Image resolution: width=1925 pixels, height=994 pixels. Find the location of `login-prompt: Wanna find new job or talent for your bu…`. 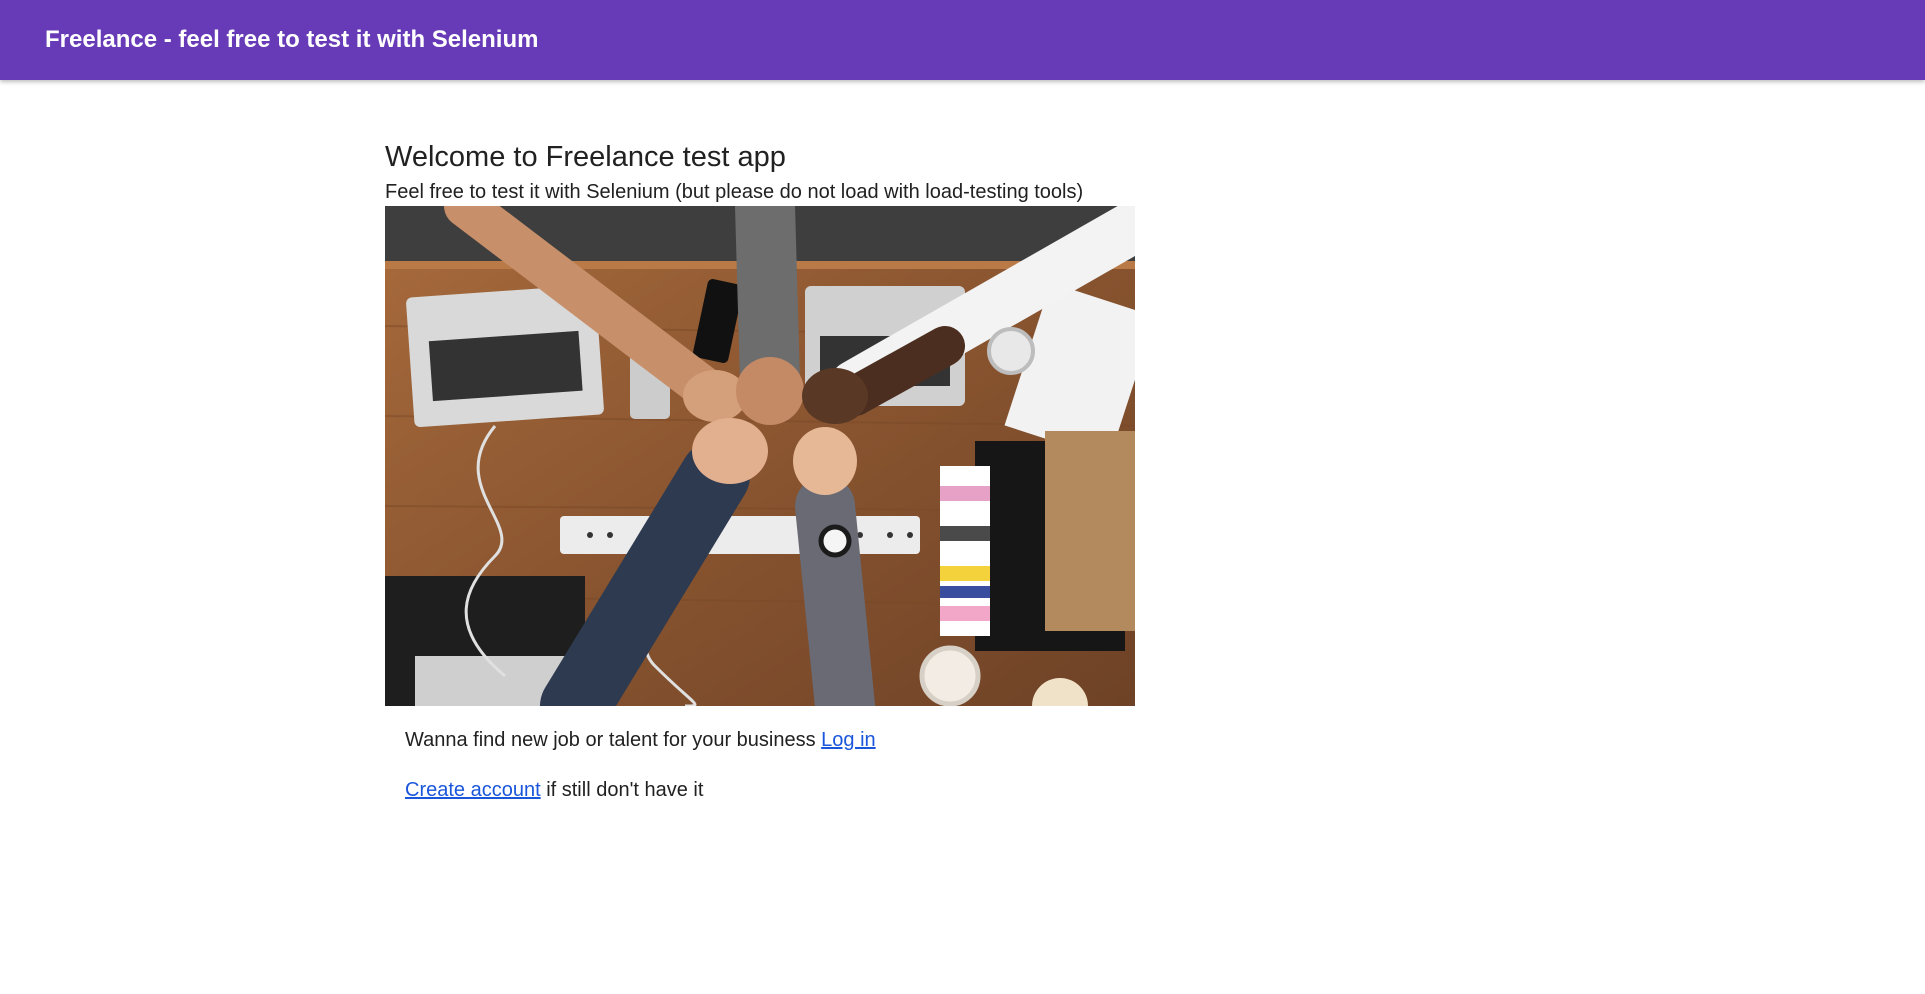

login-prompt: Wanna find new job or talent for your bu… is located at coordinates (613, 740).